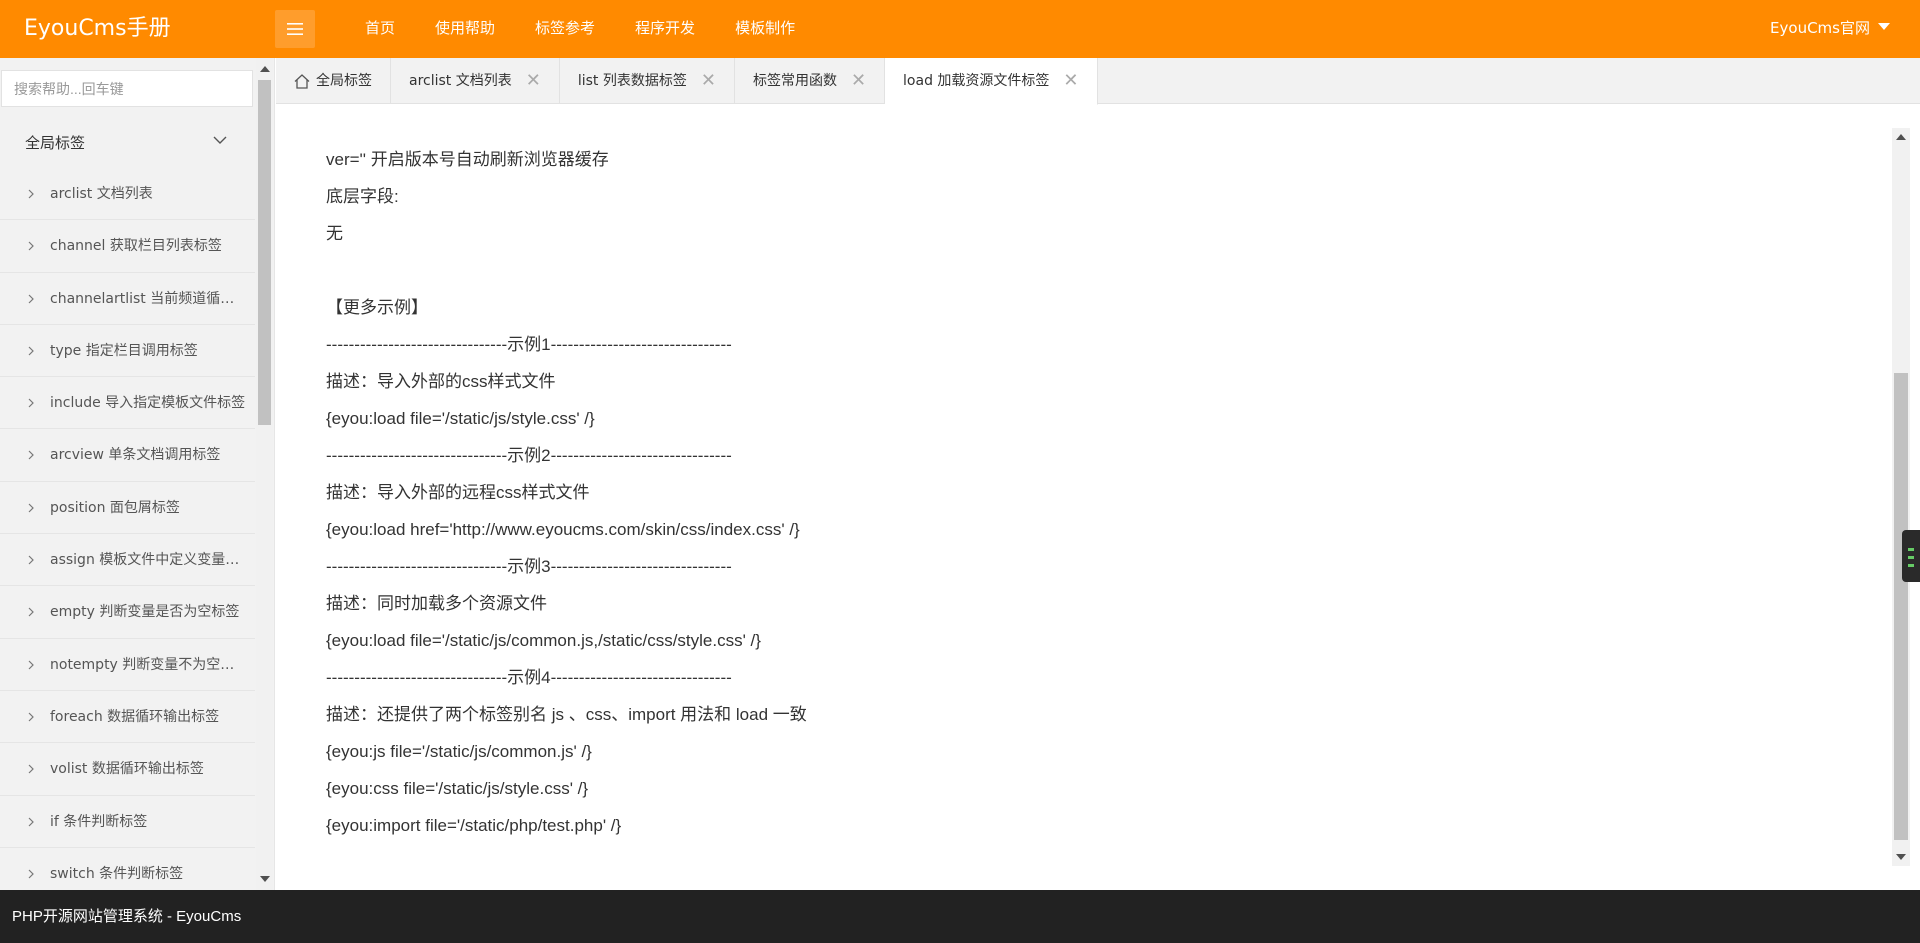 This screenshot has width=1920, height=943. I want to click on doc-line: 无, so click(334, 233).